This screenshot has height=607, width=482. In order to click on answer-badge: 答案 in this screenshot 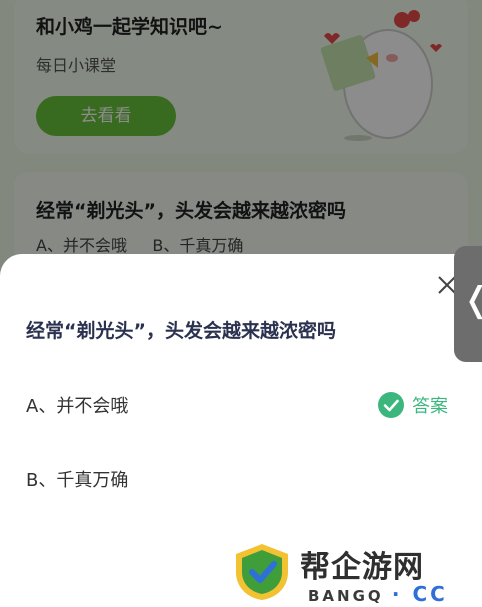, I will do `click(413, 405)`.